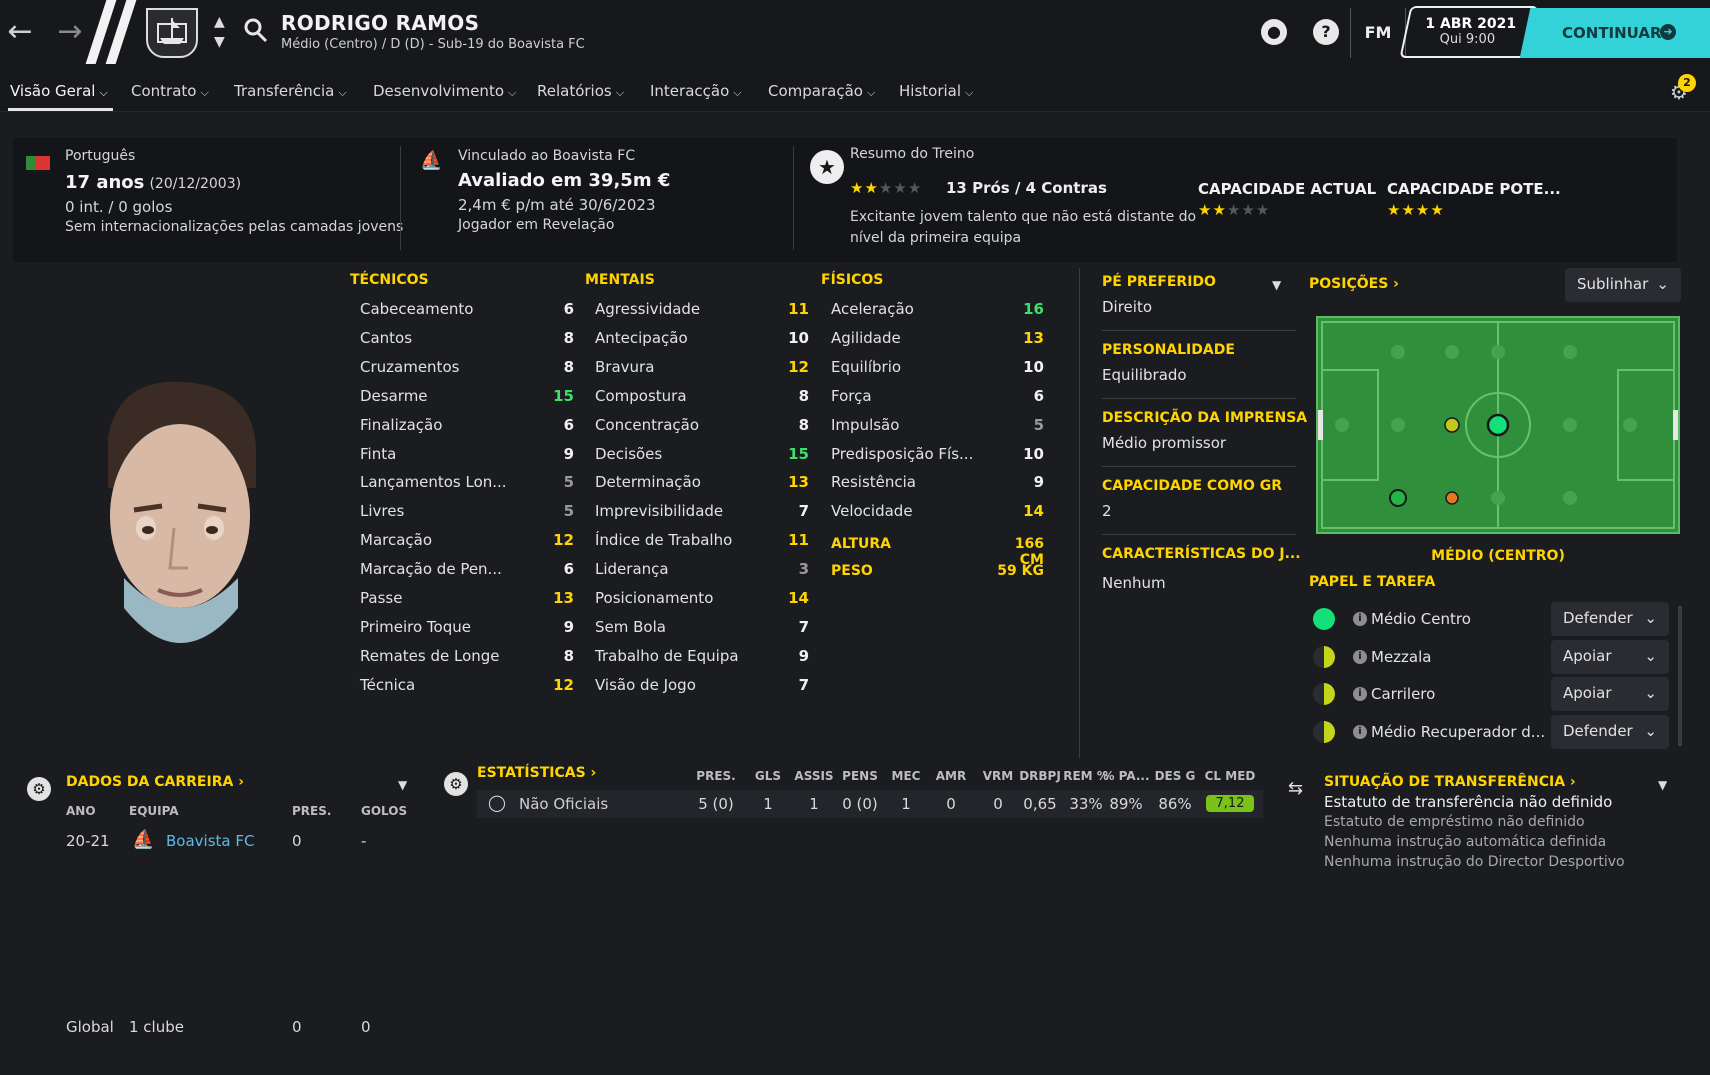  Describe the element at coordinates (70, 32) in the screenshot. I see `forward-arrow-icon: →` at that location.